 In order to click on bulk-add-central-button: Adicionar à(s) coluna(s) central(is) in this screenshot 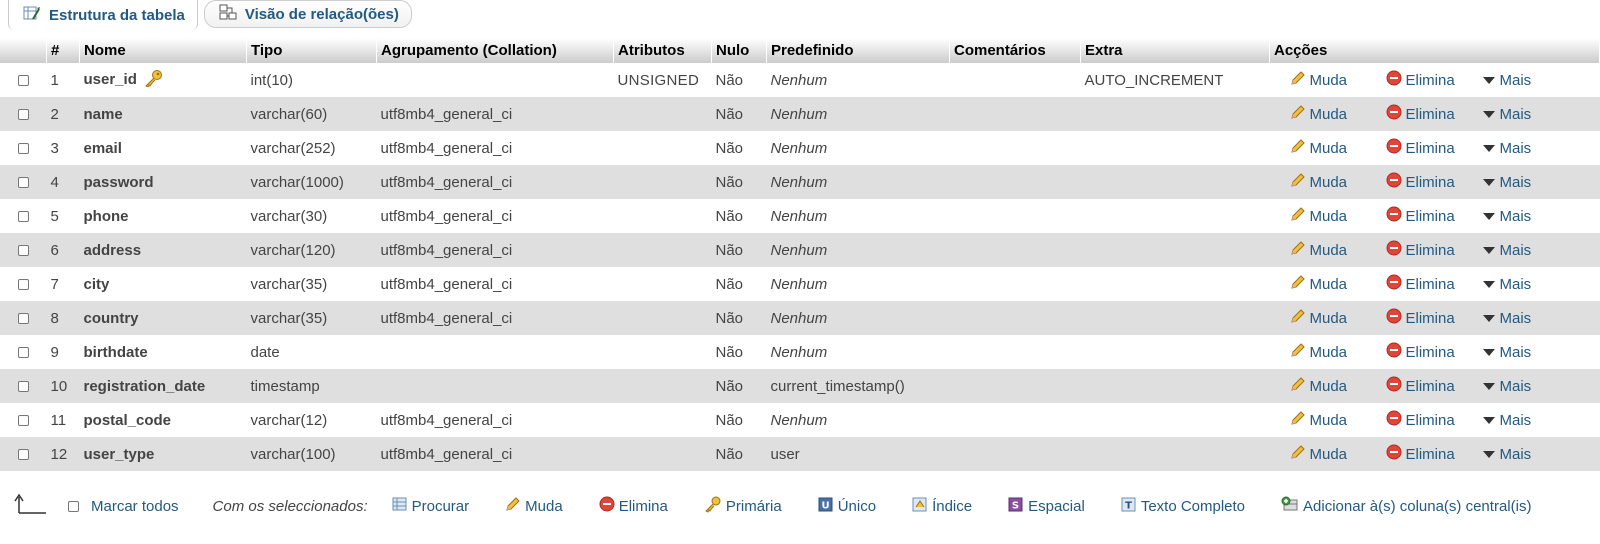, I will do `click(1406, 506)`.